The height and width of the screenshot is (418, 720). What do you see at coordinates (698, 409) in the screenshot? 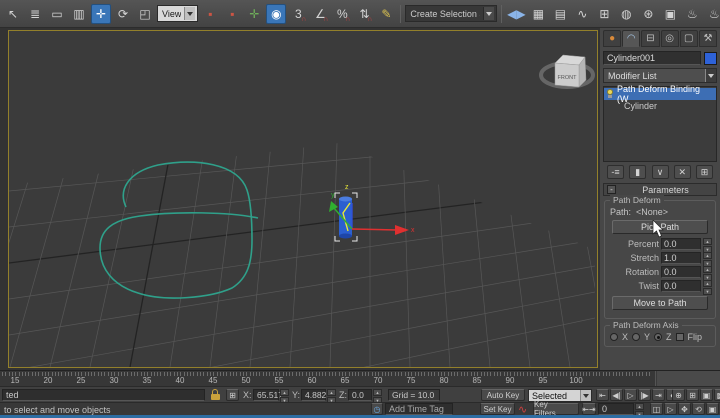
I see `orbit-button: ⟲` at bounding box center [698, 409].